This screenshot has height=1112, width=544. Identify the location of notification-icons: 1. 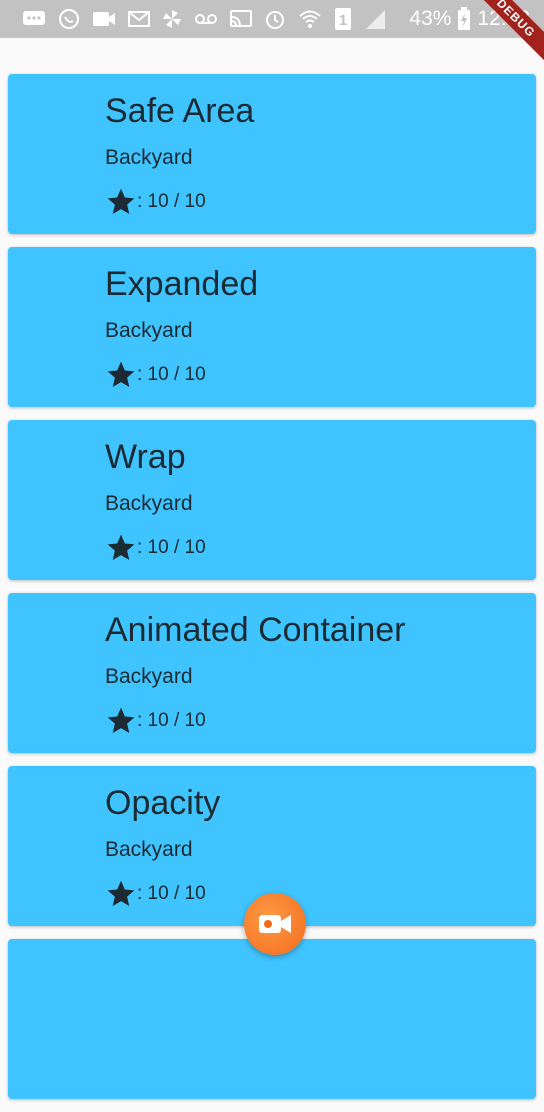
(204, 19).